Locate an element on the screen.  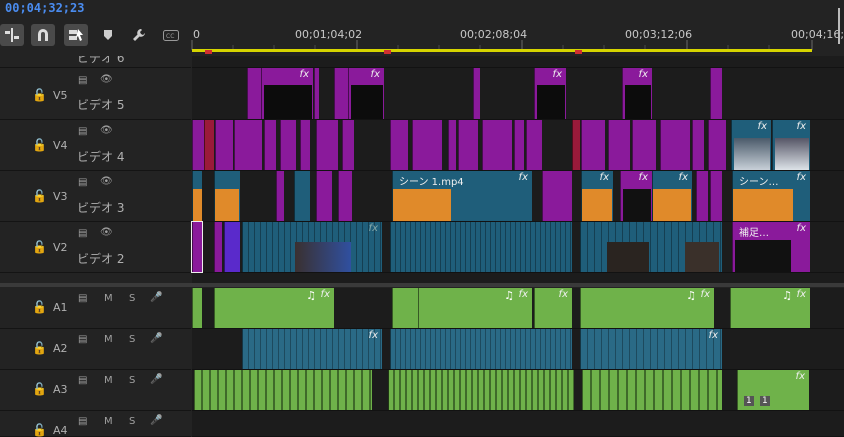
captions-button: CC is located at coordinates (171, 35).